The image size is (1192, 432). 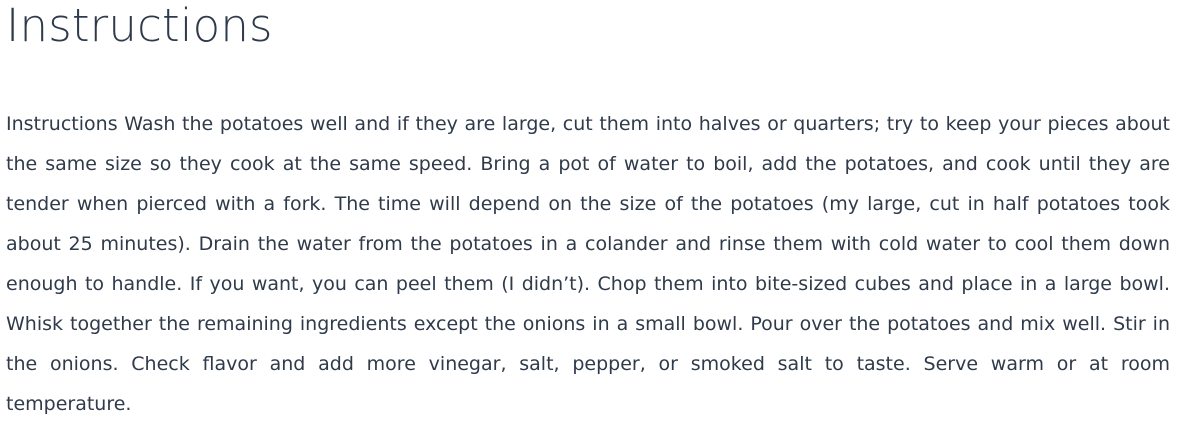 What do you see at coordinates (139, 26) in the screenshot?
I see `instructions-heading: Instructions` at bounding box center [139, 26].